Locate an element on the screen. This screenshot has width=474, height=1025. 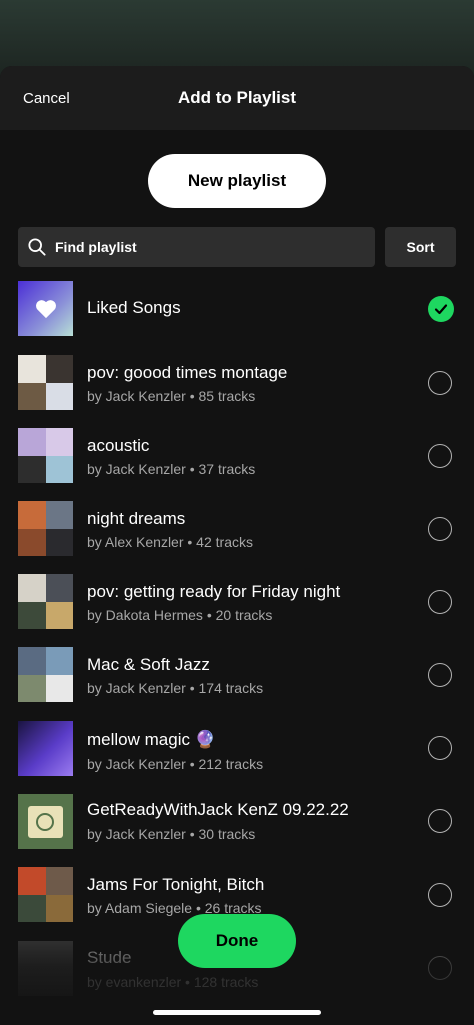
playlist-subtitle: by Jack Kenzler • 174 tracks is located at coordinates (175, 688).